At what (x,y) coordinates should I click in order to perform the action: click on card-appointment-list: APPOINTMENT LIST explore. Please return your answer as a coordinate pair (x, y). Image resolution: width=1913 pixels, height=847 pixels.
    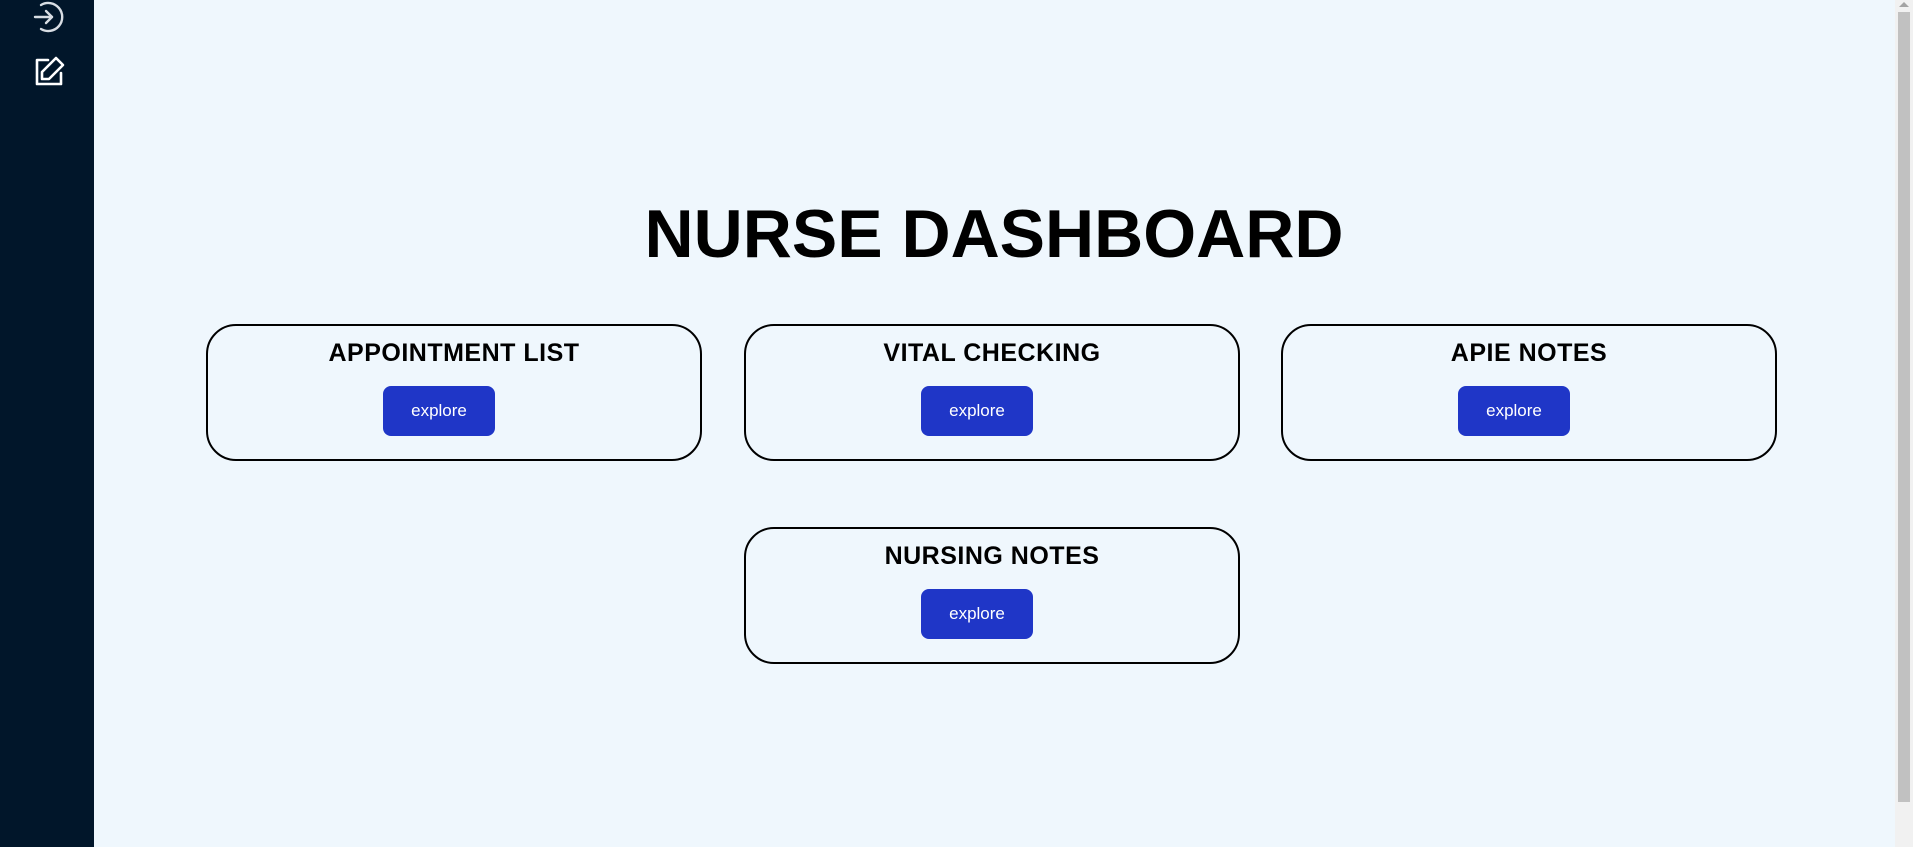
    Looking at the image, I should click on (454, 392).